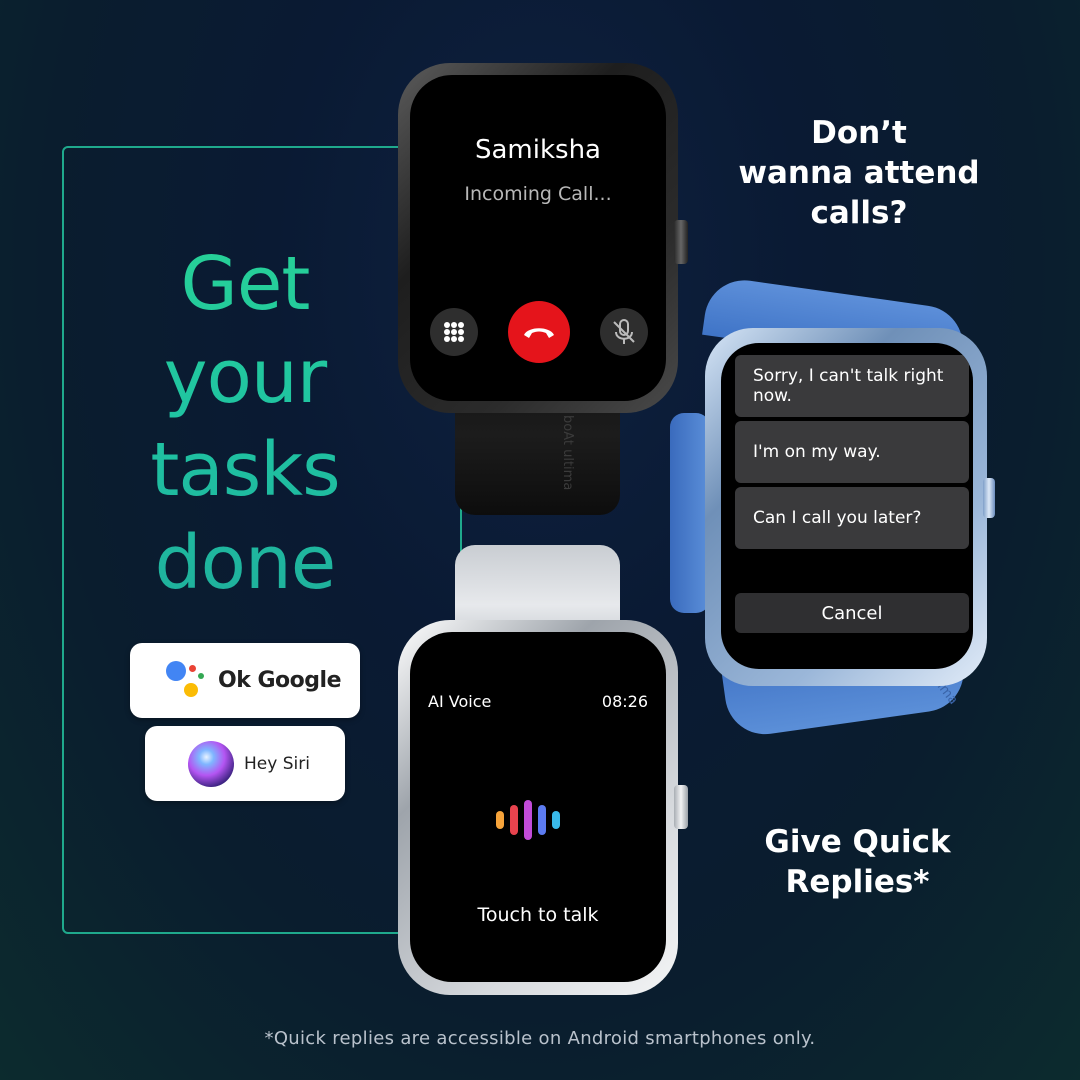 The width and height of the screenshot is (1080, 1080). What do you see at coordinates (859, 133) in the screenshot?
I see `calls-prompt-line-1: Don’t` at bounding box center [859, 133].